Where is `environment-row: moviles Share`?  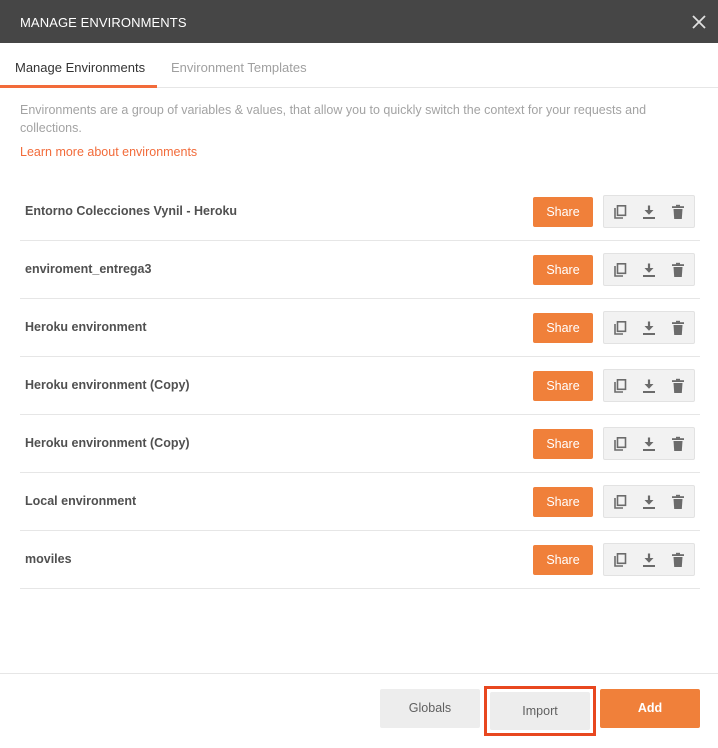 environment-row: moviles Share is located at coordinates (360, 560).